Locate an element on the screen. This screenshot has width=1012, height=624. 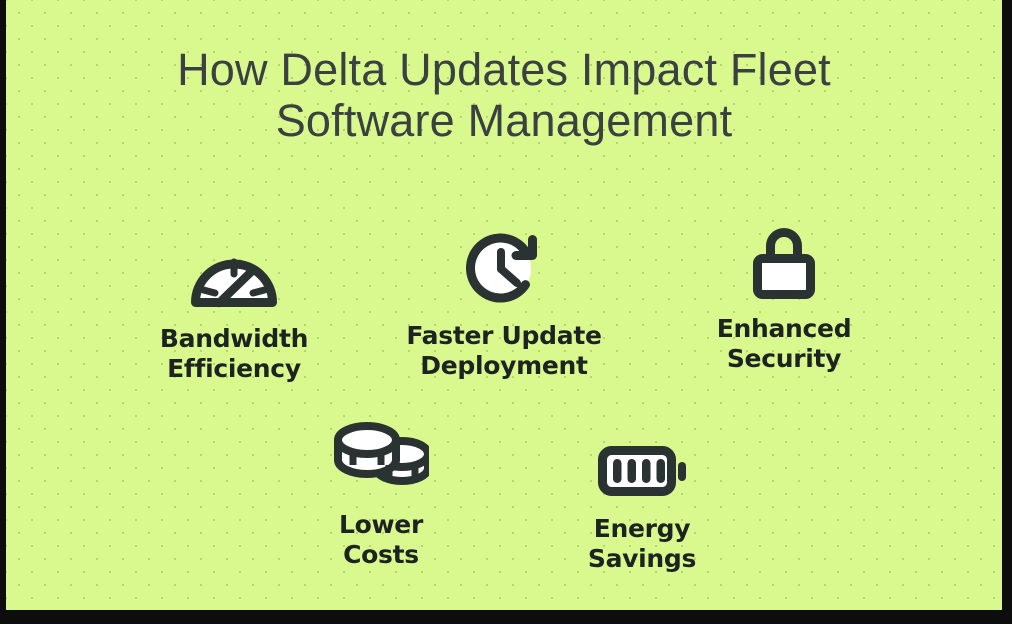
page-title-line-1: How Delta Updates Impact Fleet is located at coordinates (504, 69).